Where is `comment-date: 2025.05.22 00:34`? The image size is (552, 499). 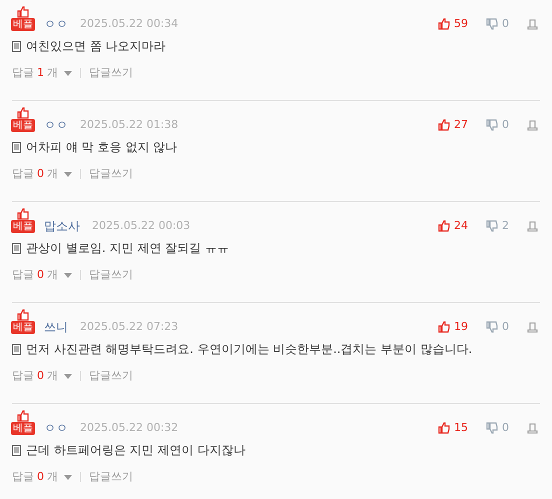
comment-date: 2025.05.22 00:34 is located at coordinates (129, 24).